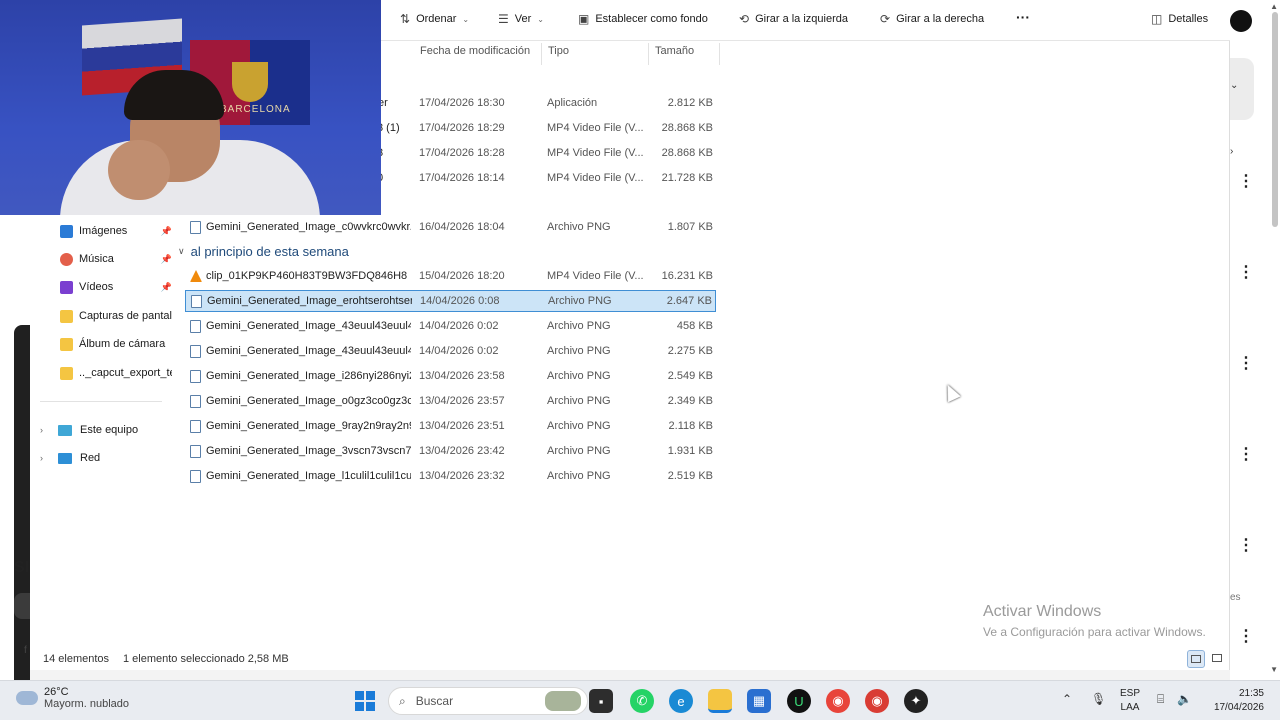  I want to click on nav-item-network: › Red, so click(70, 458).